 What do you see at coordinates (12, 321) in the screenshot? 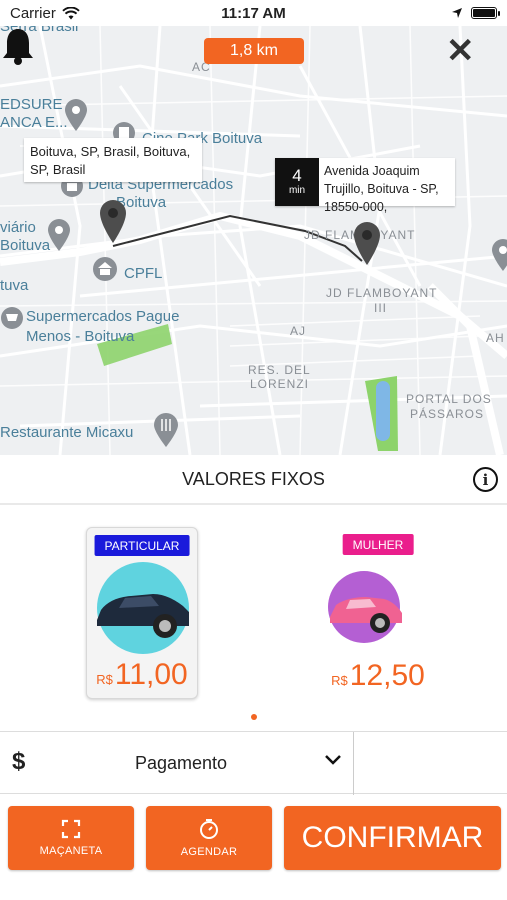
I see `cart-pin-icon` at bounding box center [12, 321].